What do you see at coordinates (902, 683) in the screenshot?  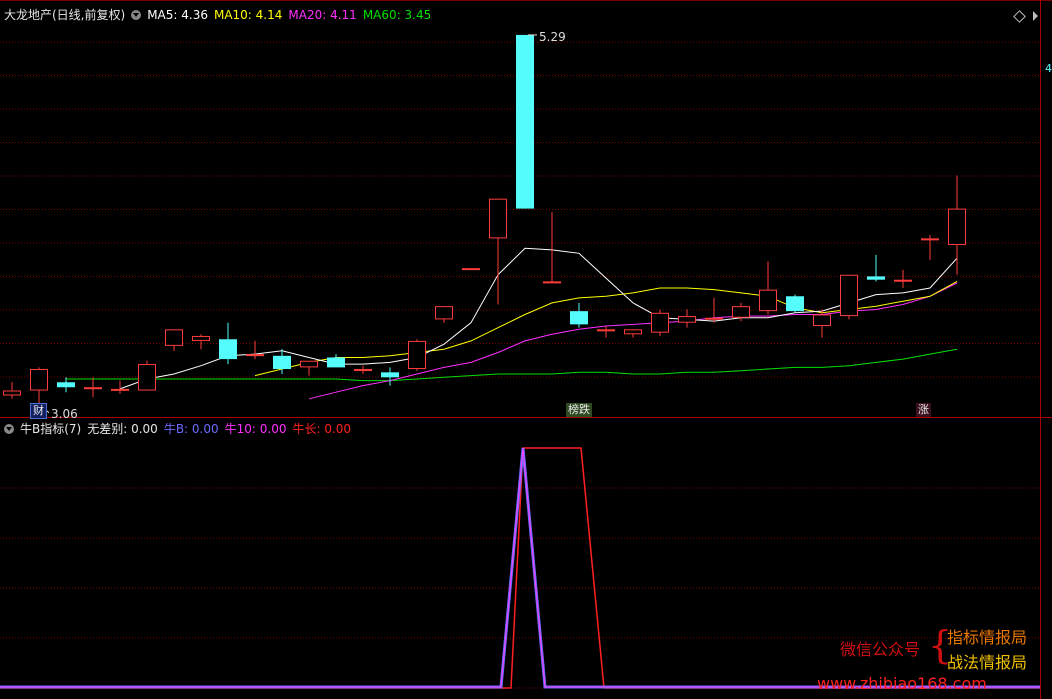 I see `watermark-url: www.zhibiao168.com` at bounding box center [902, 683].